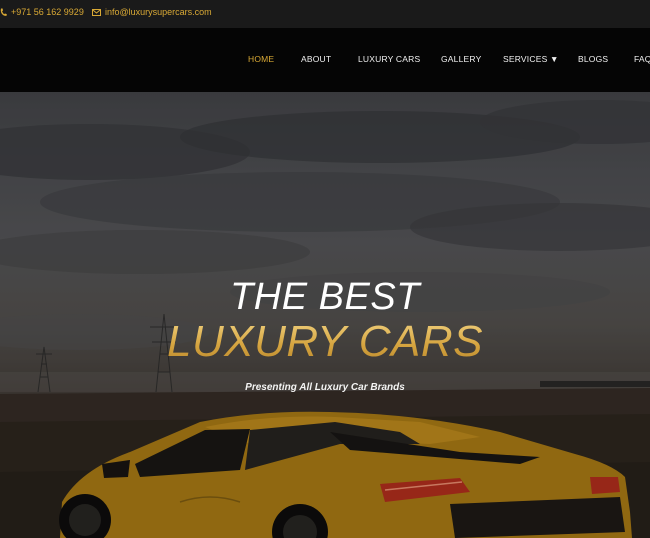  What do you see at coordinates (593, 59) in the screenshot?
I see `nav-blogs: BLOGS` at bounding box center [593, 59].